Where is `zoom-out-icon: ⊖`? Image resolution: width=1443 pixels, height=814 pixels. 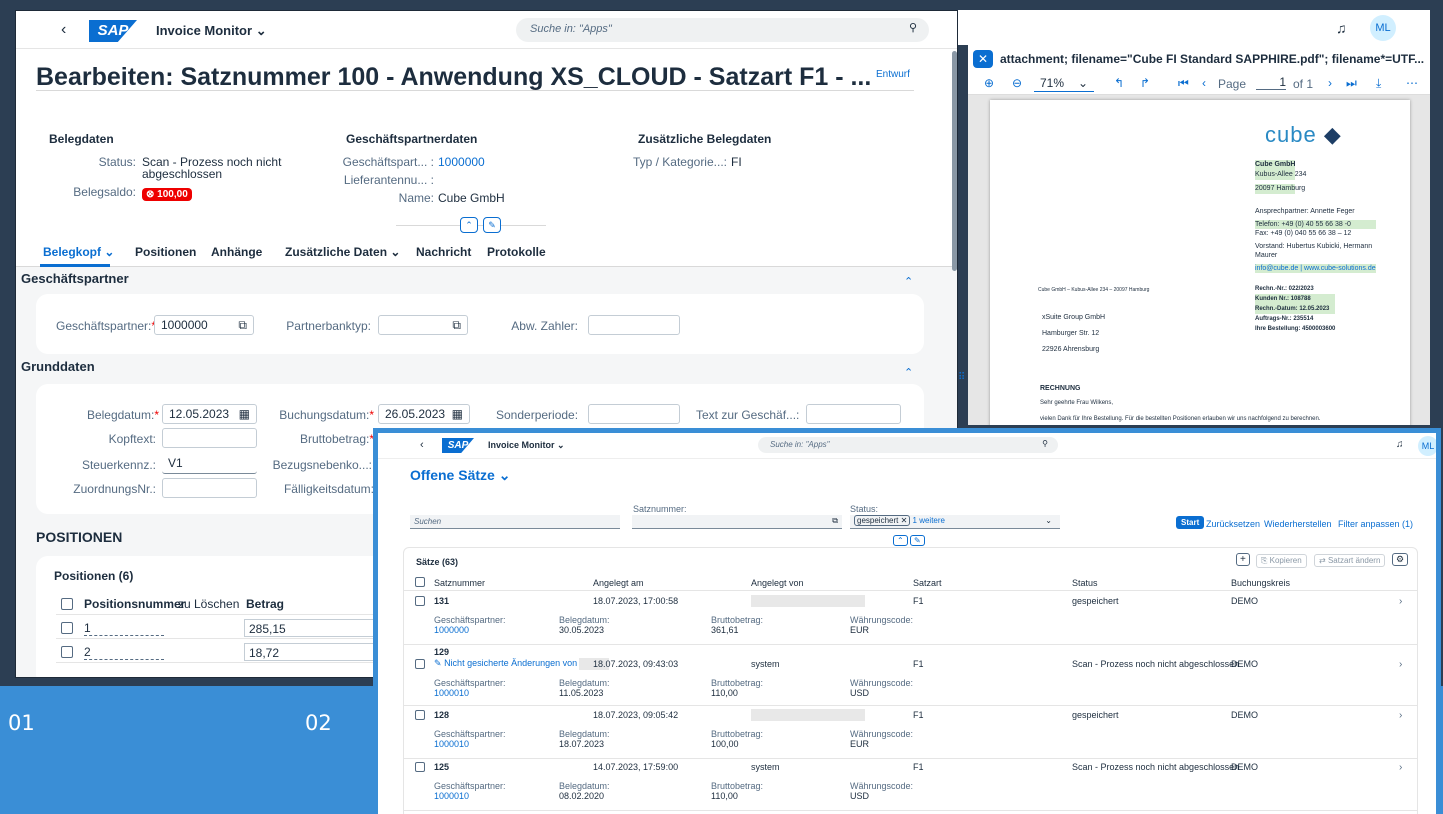
zoom-out-icon: ⊖ is located at coordinates (1017, 83).